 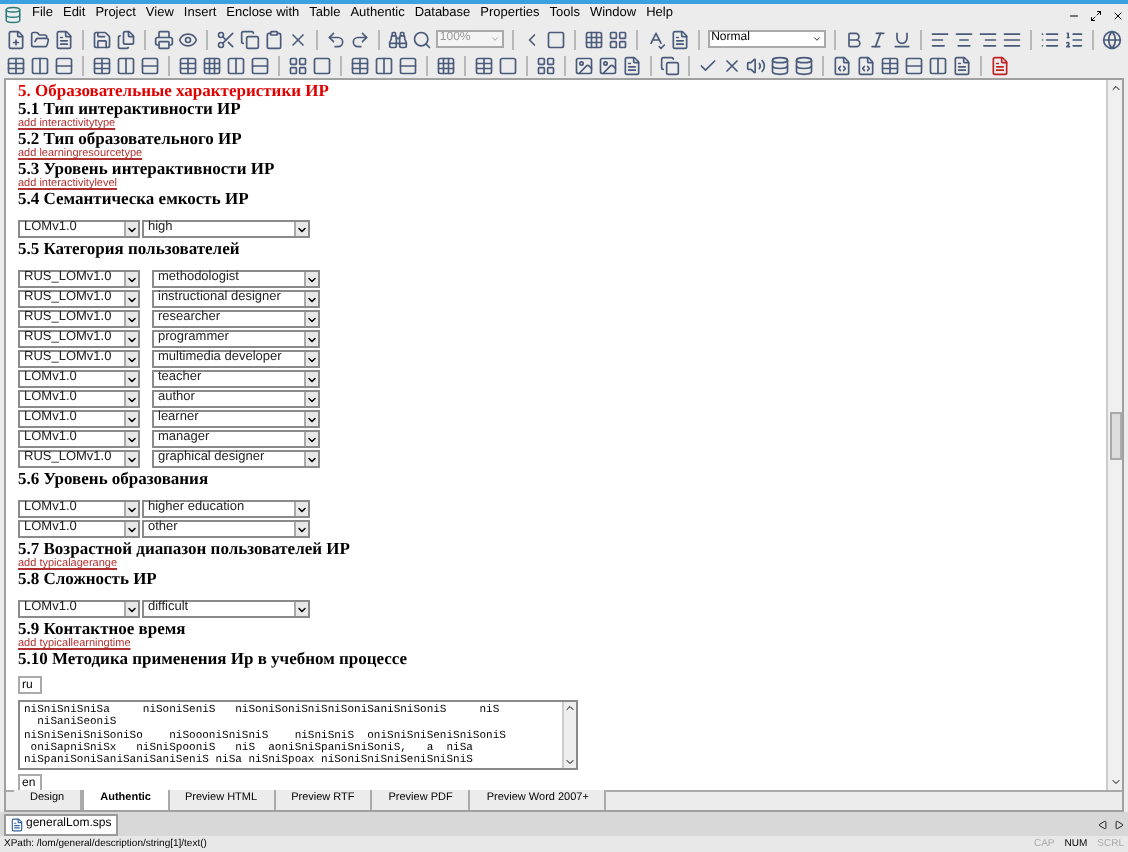 I want to click on section-heading: 5.9 Контактное время, so click(x=102, y=629).